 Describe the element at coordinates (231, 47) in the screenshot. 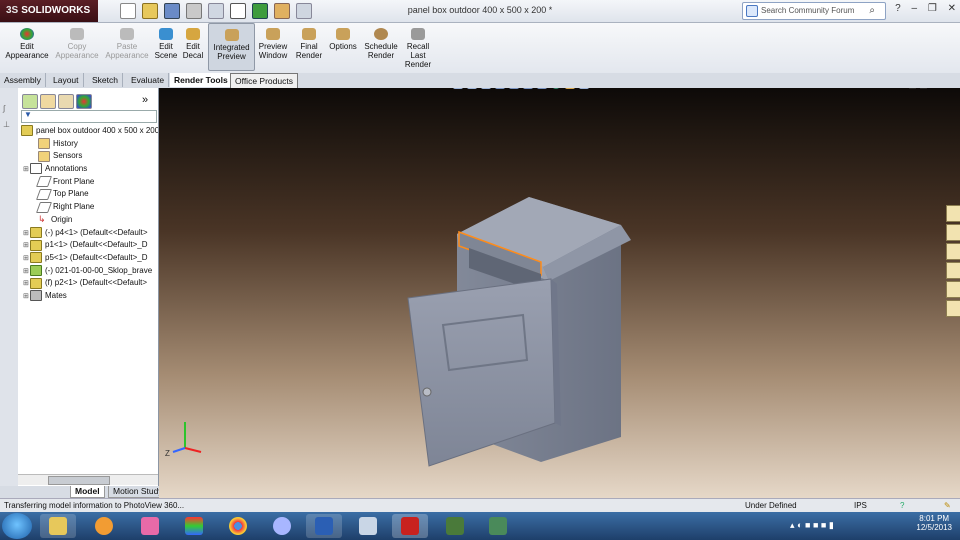

I see `integrated-preview-button: Integrated Preview` at that location.